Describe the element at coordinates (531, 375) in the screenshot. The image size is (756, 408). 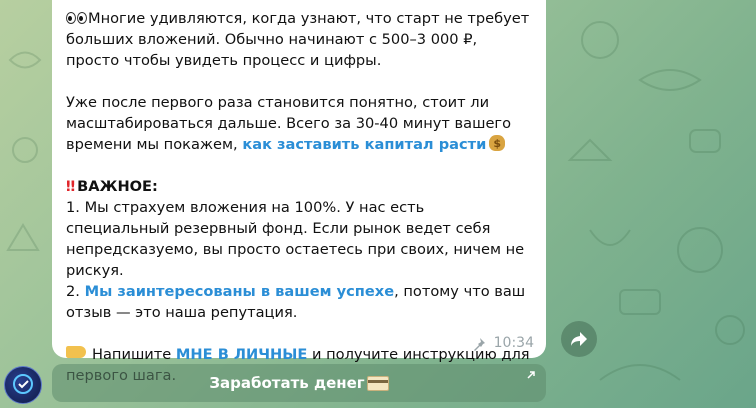
I see `corner-arrow-icon` at that location.